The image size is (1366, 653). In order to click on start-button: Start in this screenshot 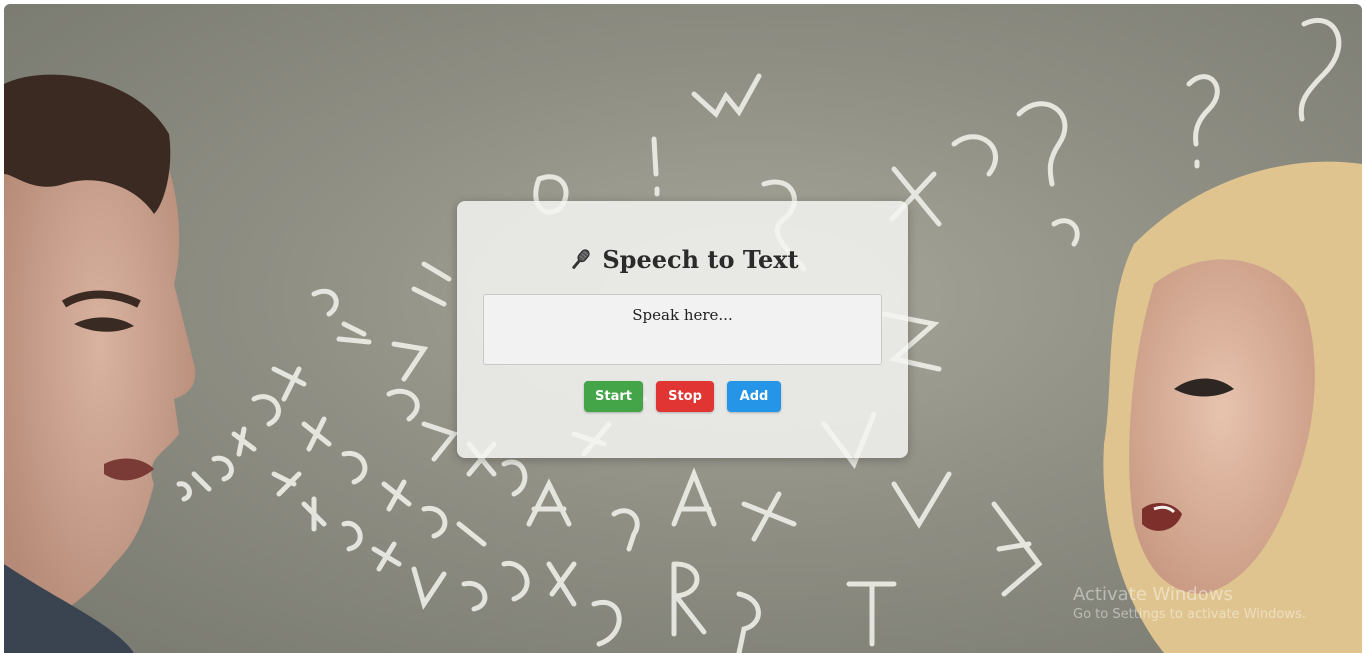, I will do `click(613, 396)`.